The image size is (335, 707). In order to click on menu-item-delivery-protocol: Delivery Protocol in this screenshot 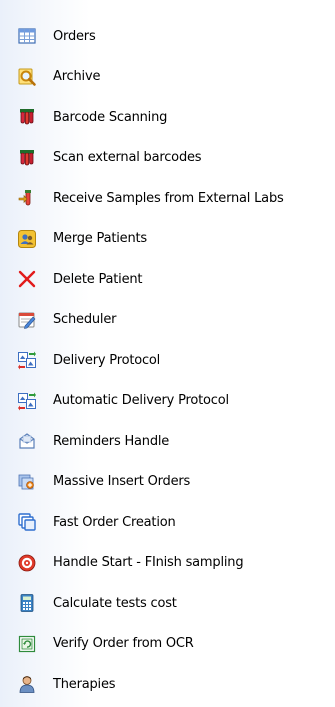, I will do `click(167, 360)`.